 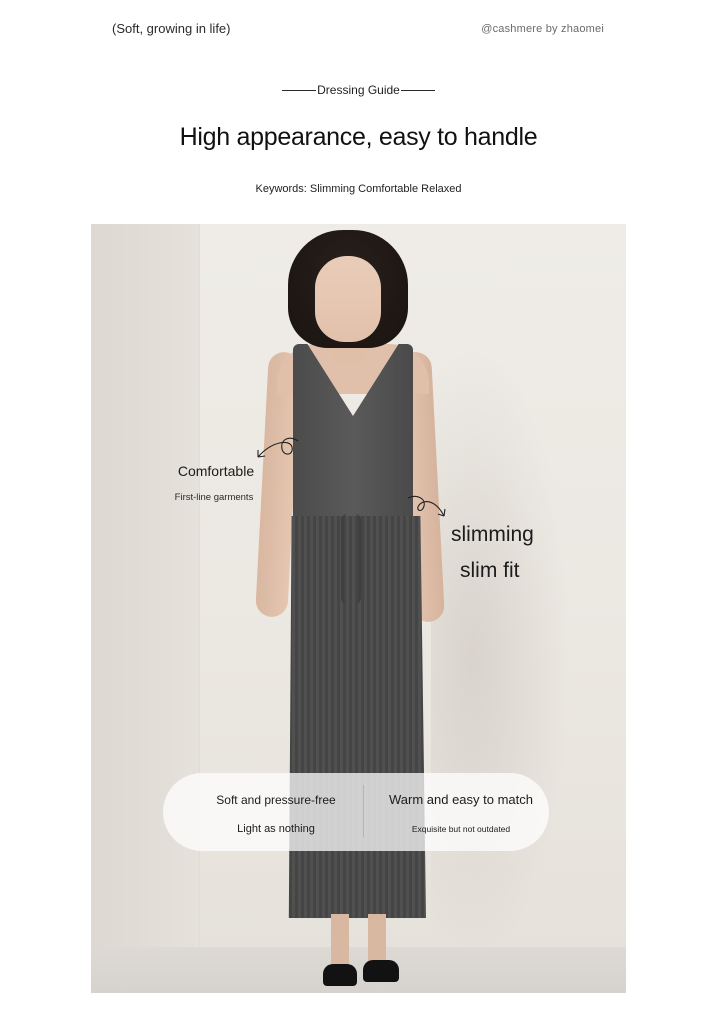 I want to click on curved-arrow-left-icon, so click(x=278, y=447).